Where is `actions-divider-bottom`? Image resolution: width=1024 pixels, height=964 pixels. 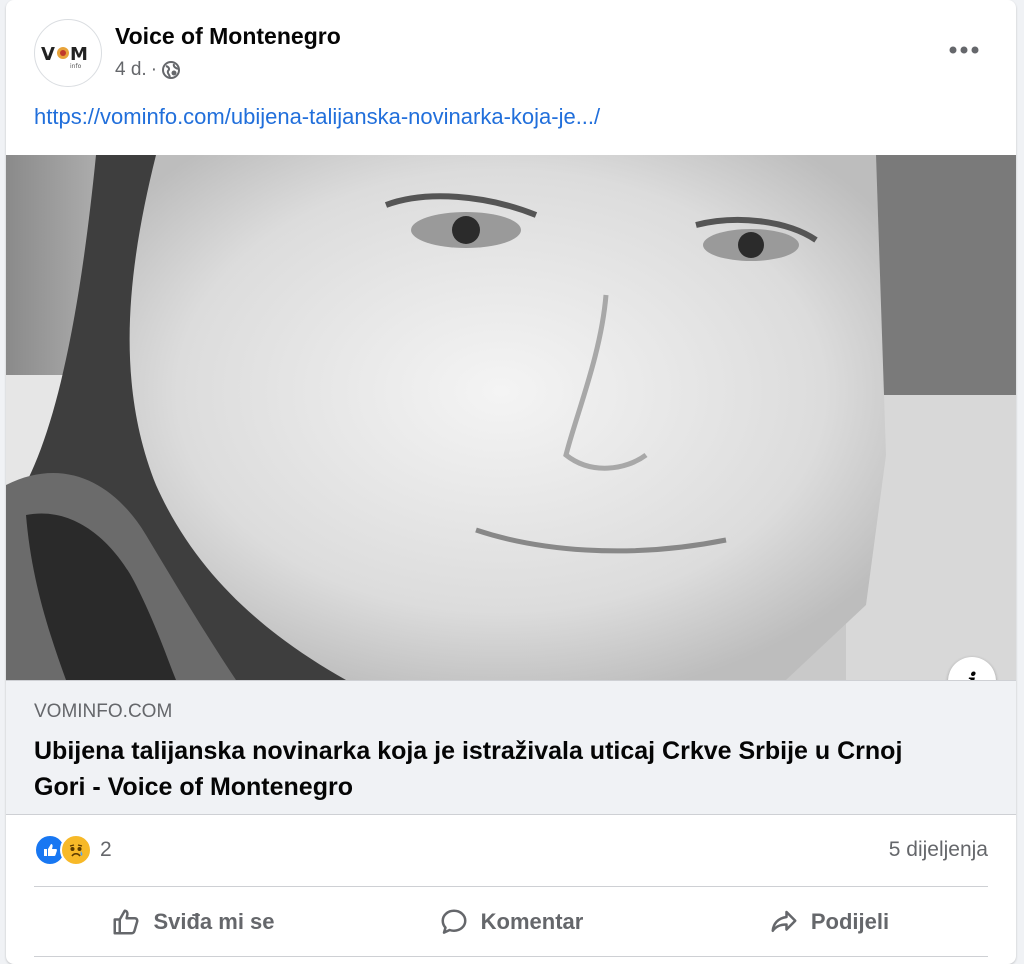
actions-divider-bottom is located at coordinates (511, 956).